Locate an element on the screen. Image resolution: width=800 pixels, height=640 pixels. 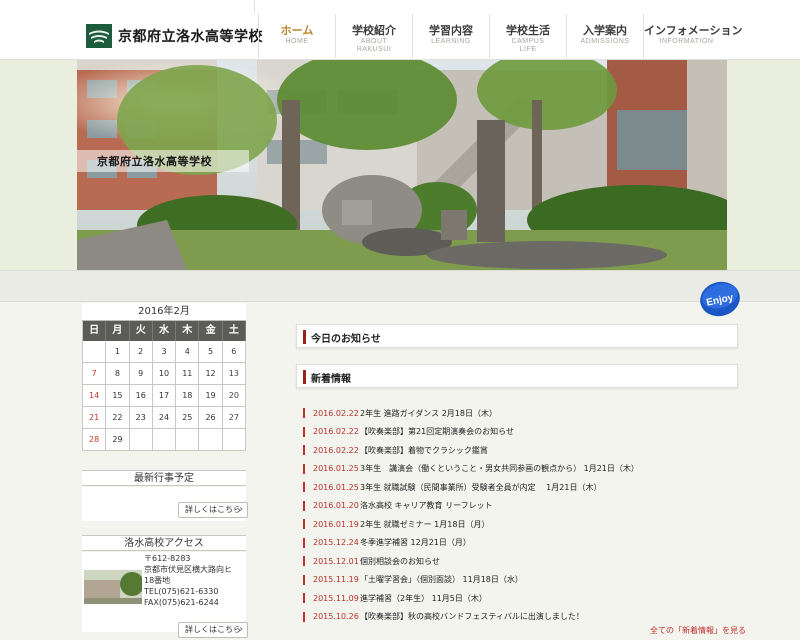
calendar-day: 20 is located at coordinates (234, 396).